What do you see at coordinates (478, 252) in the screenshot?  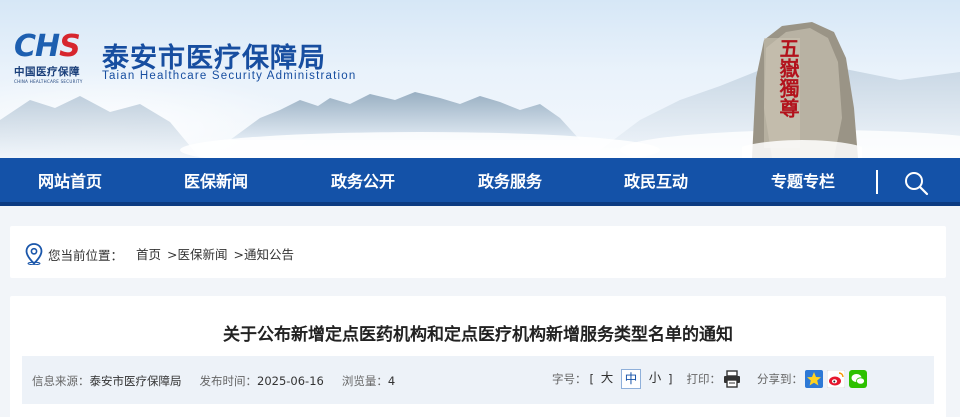 I see `breadcrumb: 您当前位置： 首页 >医保新闻 >通知公告` at bounding box center [478, 252].